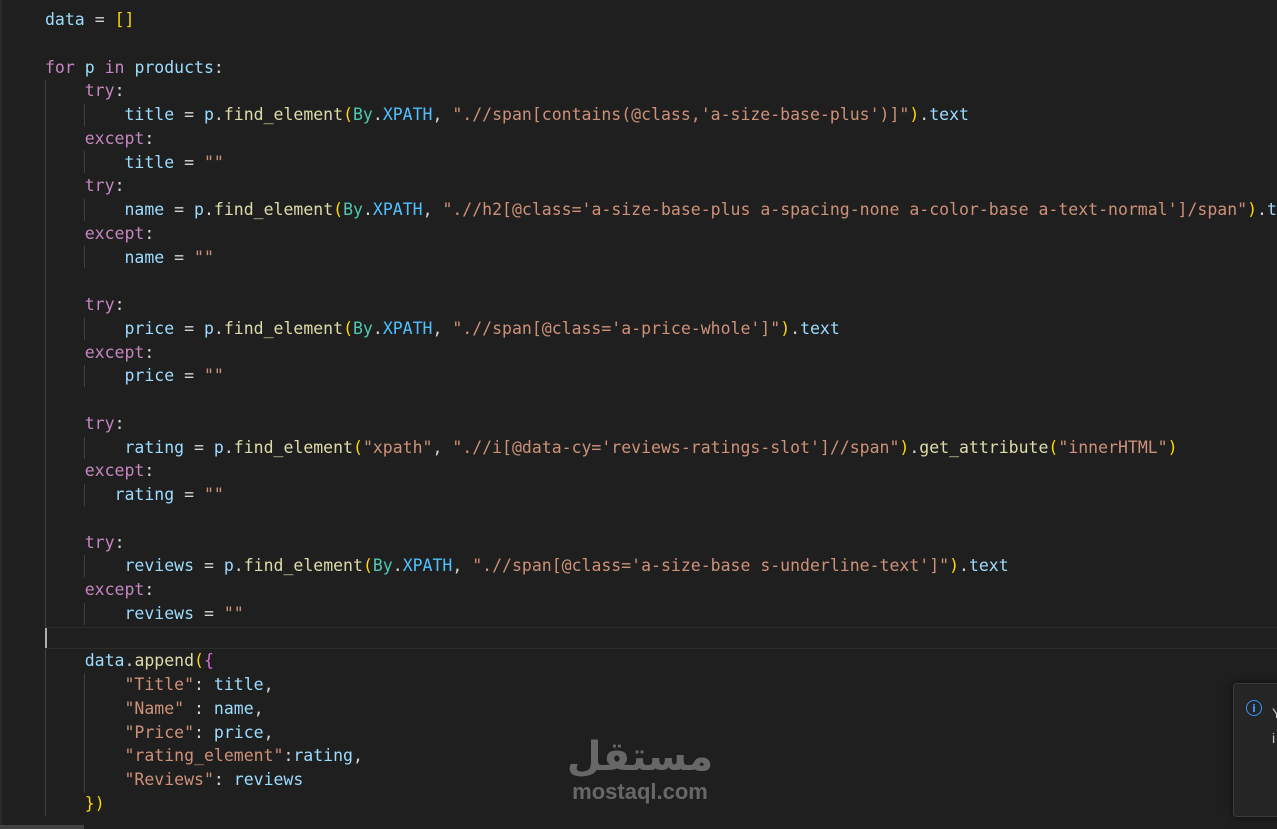  I want to click on editor-gutter-edge, so click(1, 414).